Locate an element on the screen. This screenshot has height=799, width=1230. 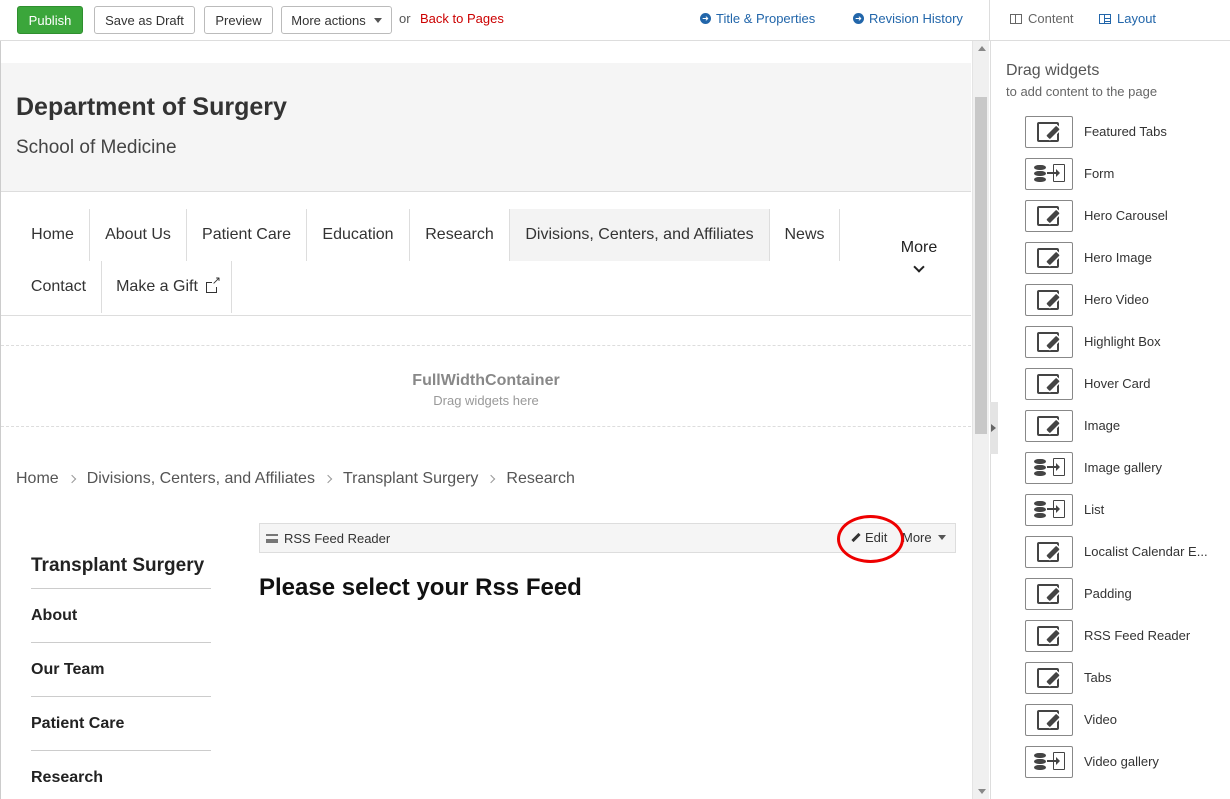
scroll-up-icon is located at coordinates (982, 48).